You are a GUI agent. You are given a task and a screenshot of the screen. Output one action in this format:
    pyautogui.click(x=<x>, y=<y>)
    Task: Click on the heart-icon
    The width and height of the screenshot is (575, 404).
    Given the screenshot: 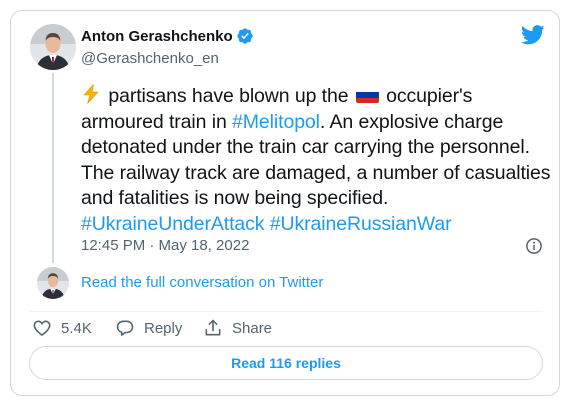 What is the action you would take?
    pyautogui.click(x=42, y=328)
    